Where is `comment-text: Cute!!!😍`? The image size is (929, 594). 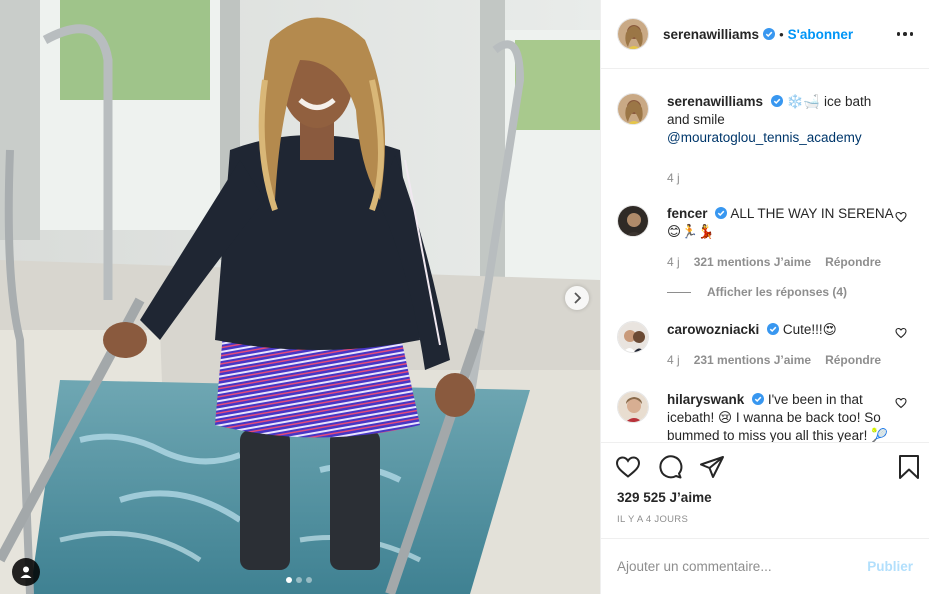 comment-text: Cute!!!😍 is located at coordinates (809, 329).